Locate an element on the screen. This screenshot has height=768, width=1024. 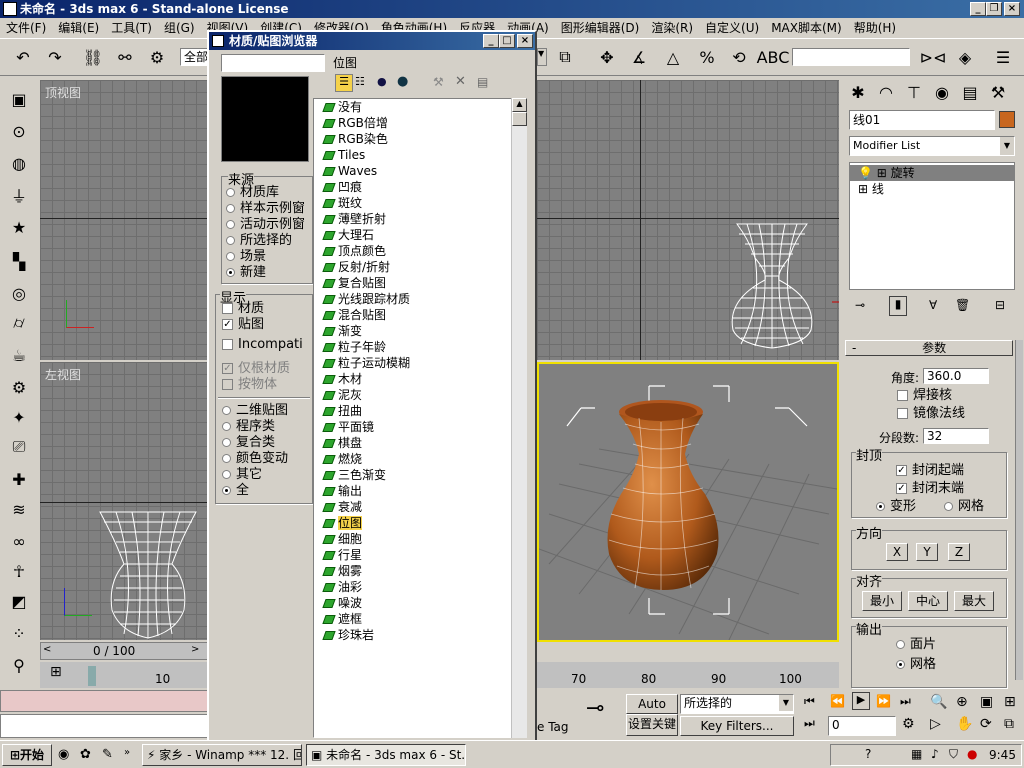
box-icon: ▣ is located at coordinates (19, 99).